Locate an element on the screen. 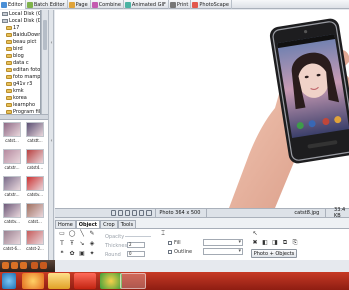 The image size is (349, 290). rectangle-tool-icon: ▭ is located at coordinates (62, 233).